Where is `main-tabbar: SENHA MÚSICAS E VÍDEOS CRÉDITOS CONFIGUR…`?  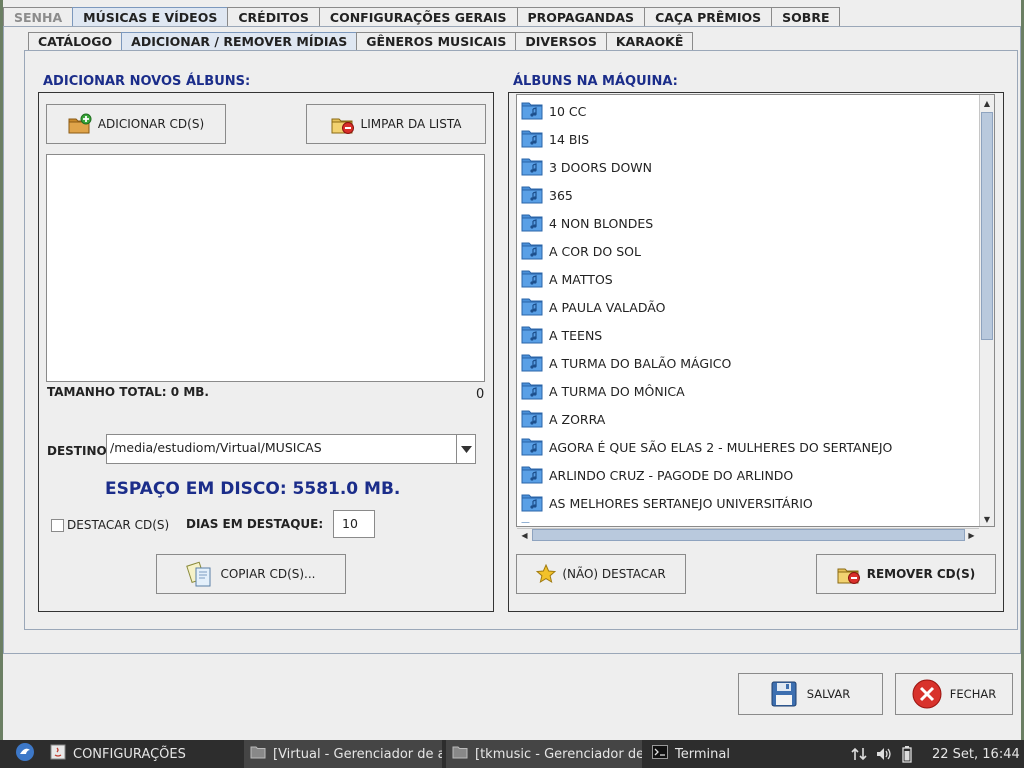
main-tabbar: SENHA MÚSICAS E VÍDEOS CRÉDITOS CONFIGUR… is located at coordinates (422, 17).